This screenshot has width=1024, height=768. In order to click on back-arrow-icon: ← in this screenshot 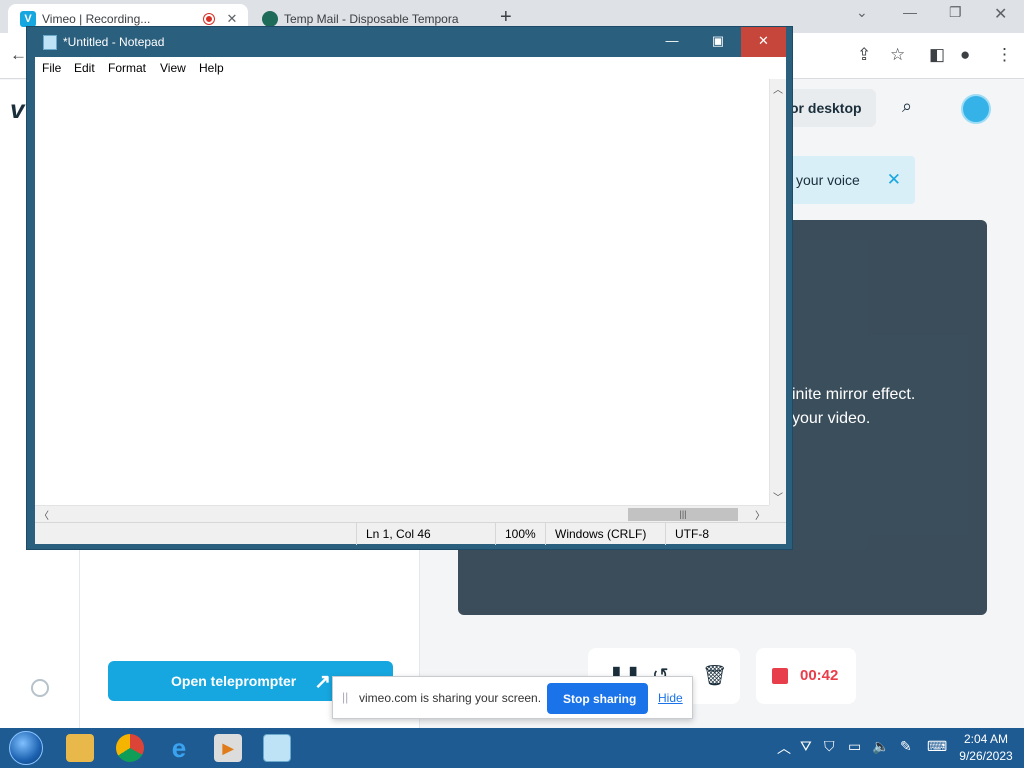, I will do `click(18, 55)`.